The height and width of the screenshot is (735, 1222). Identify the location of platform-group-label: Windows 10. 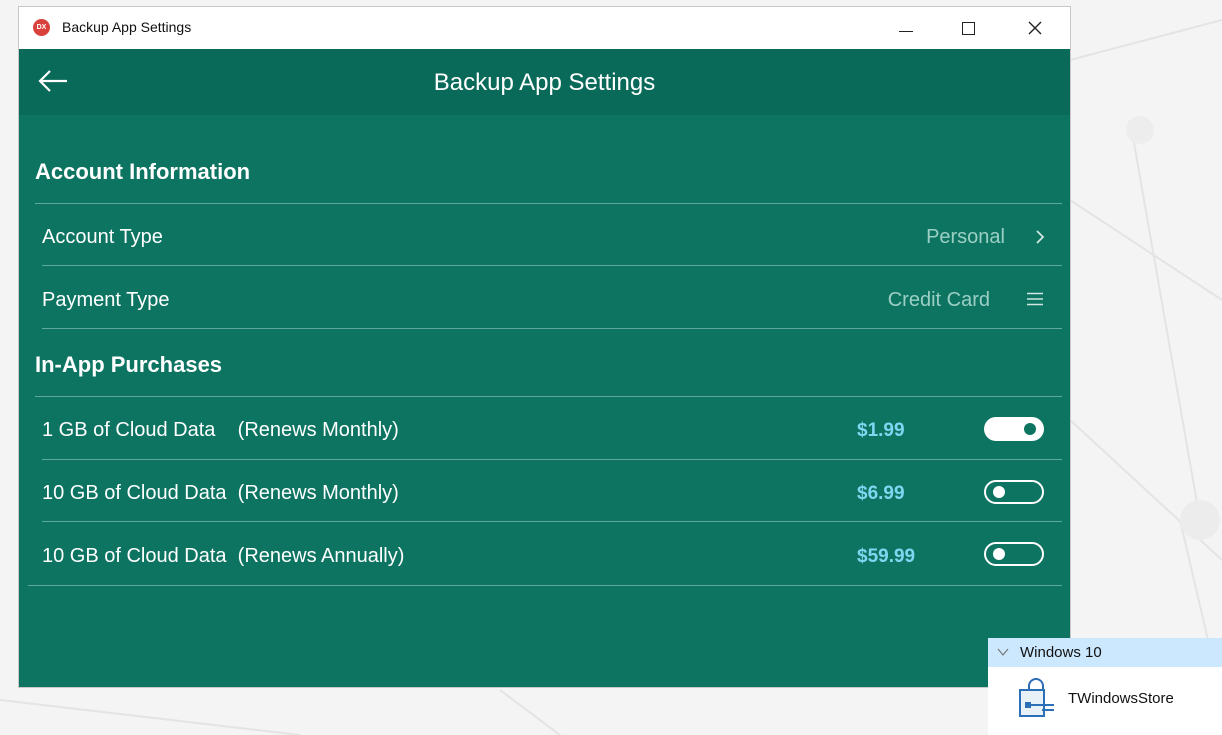
(1061, 652).